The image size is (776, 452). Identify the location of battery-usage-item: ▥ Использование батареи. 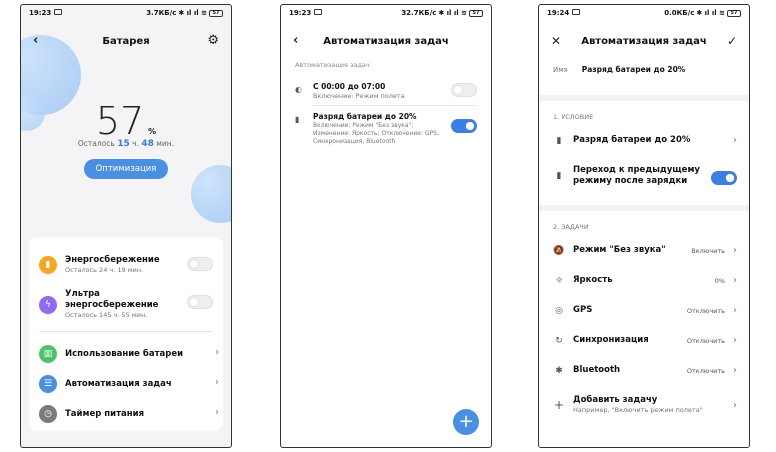
(126, 354).